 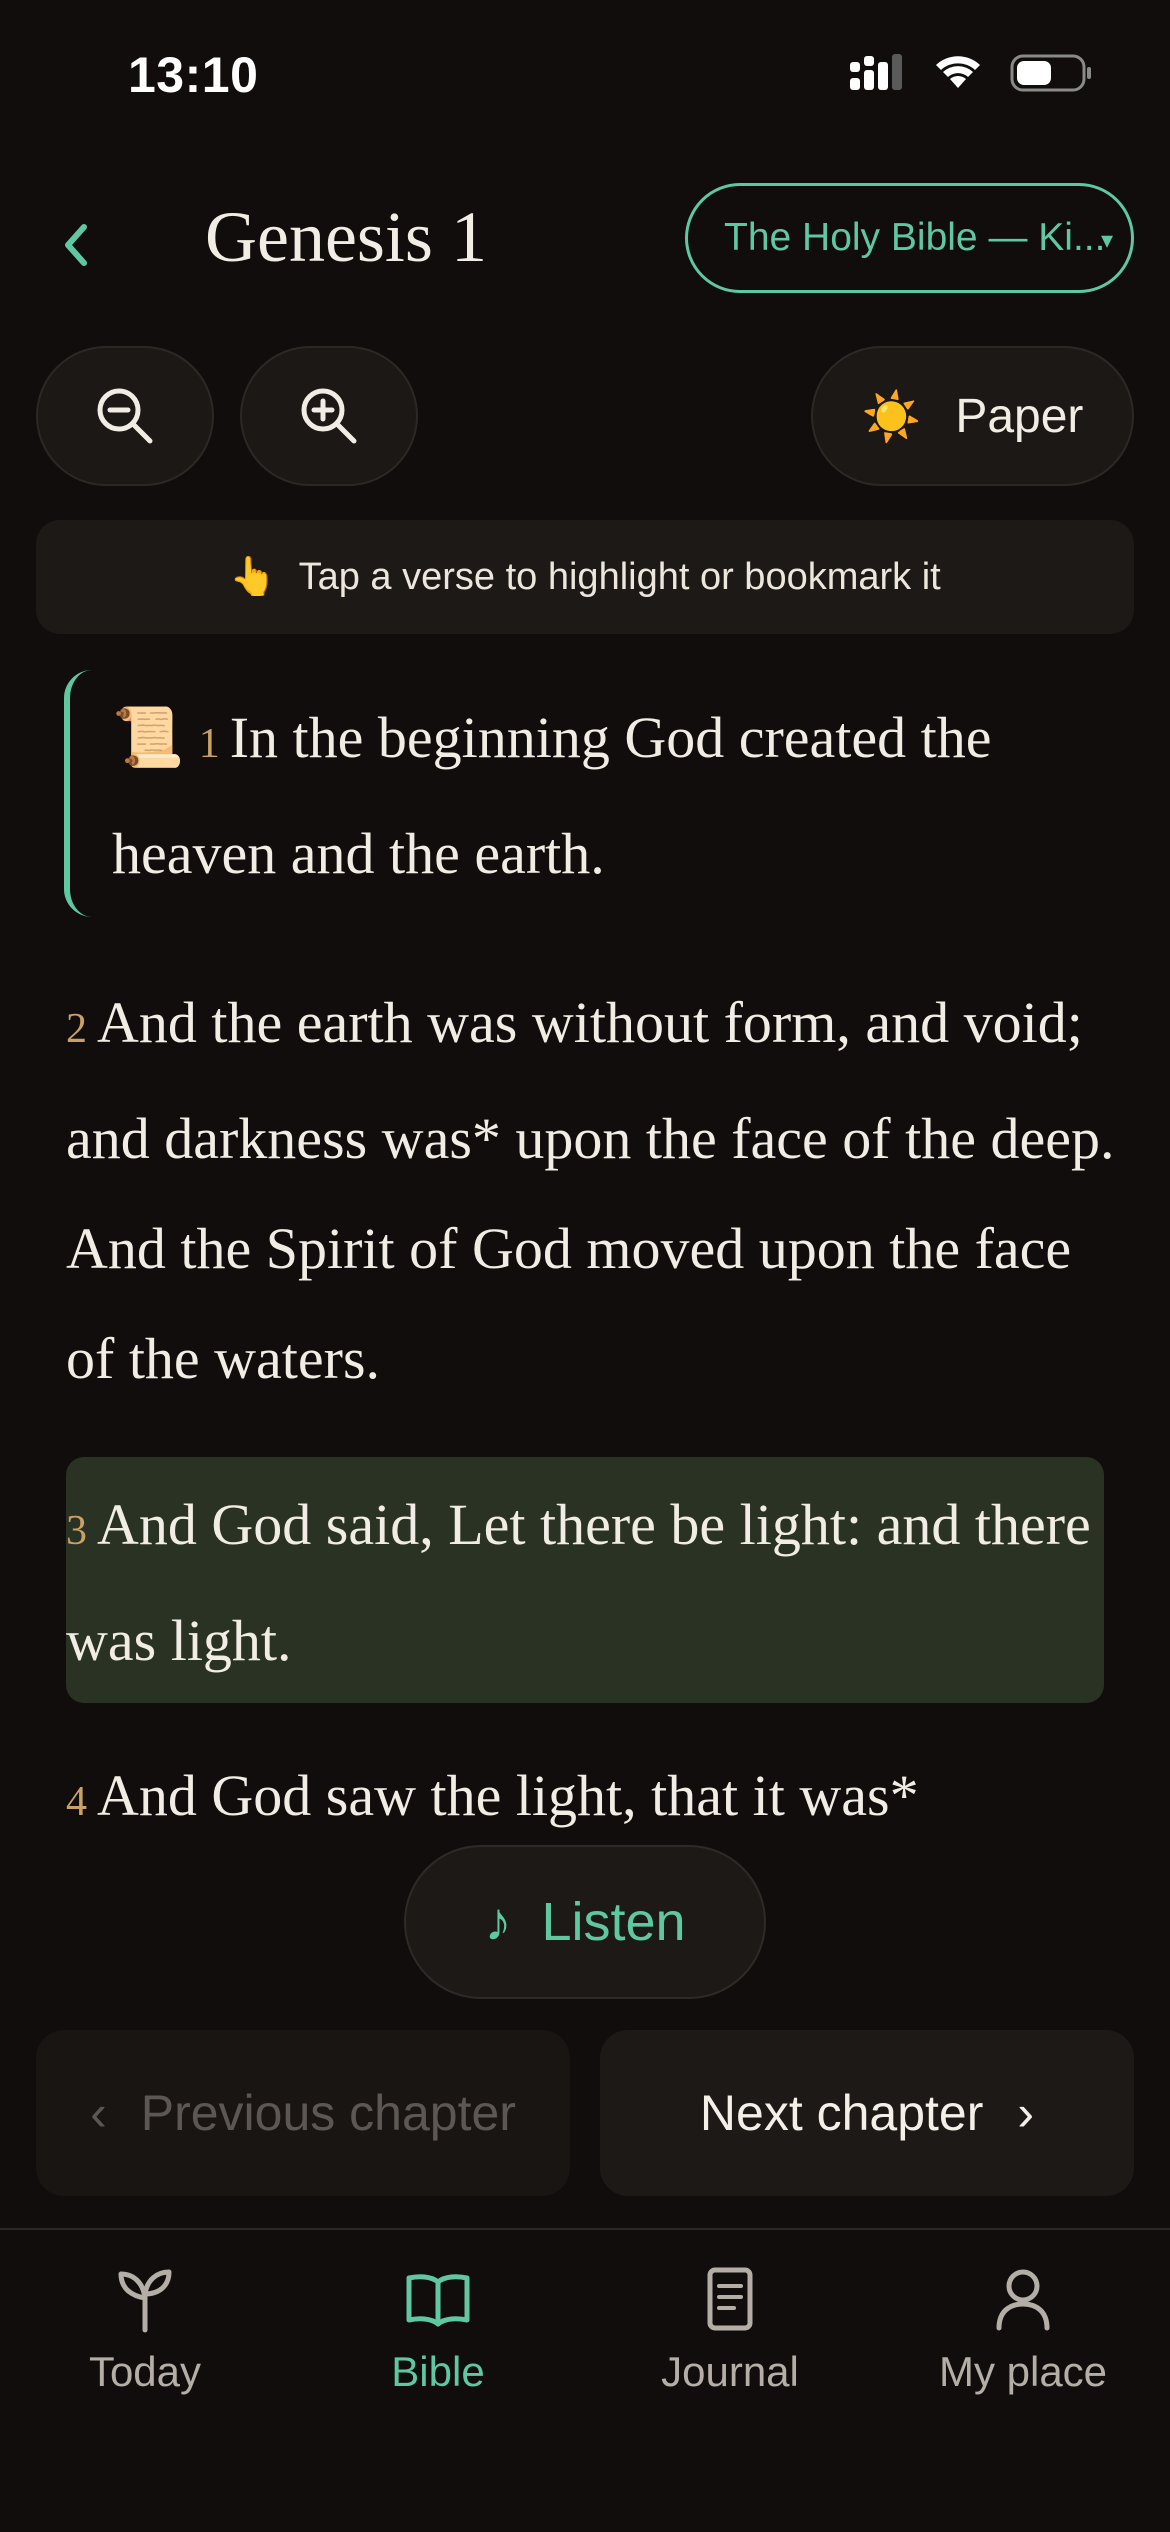 I want to click on zoom-out-button, so click(x=125, y=416).